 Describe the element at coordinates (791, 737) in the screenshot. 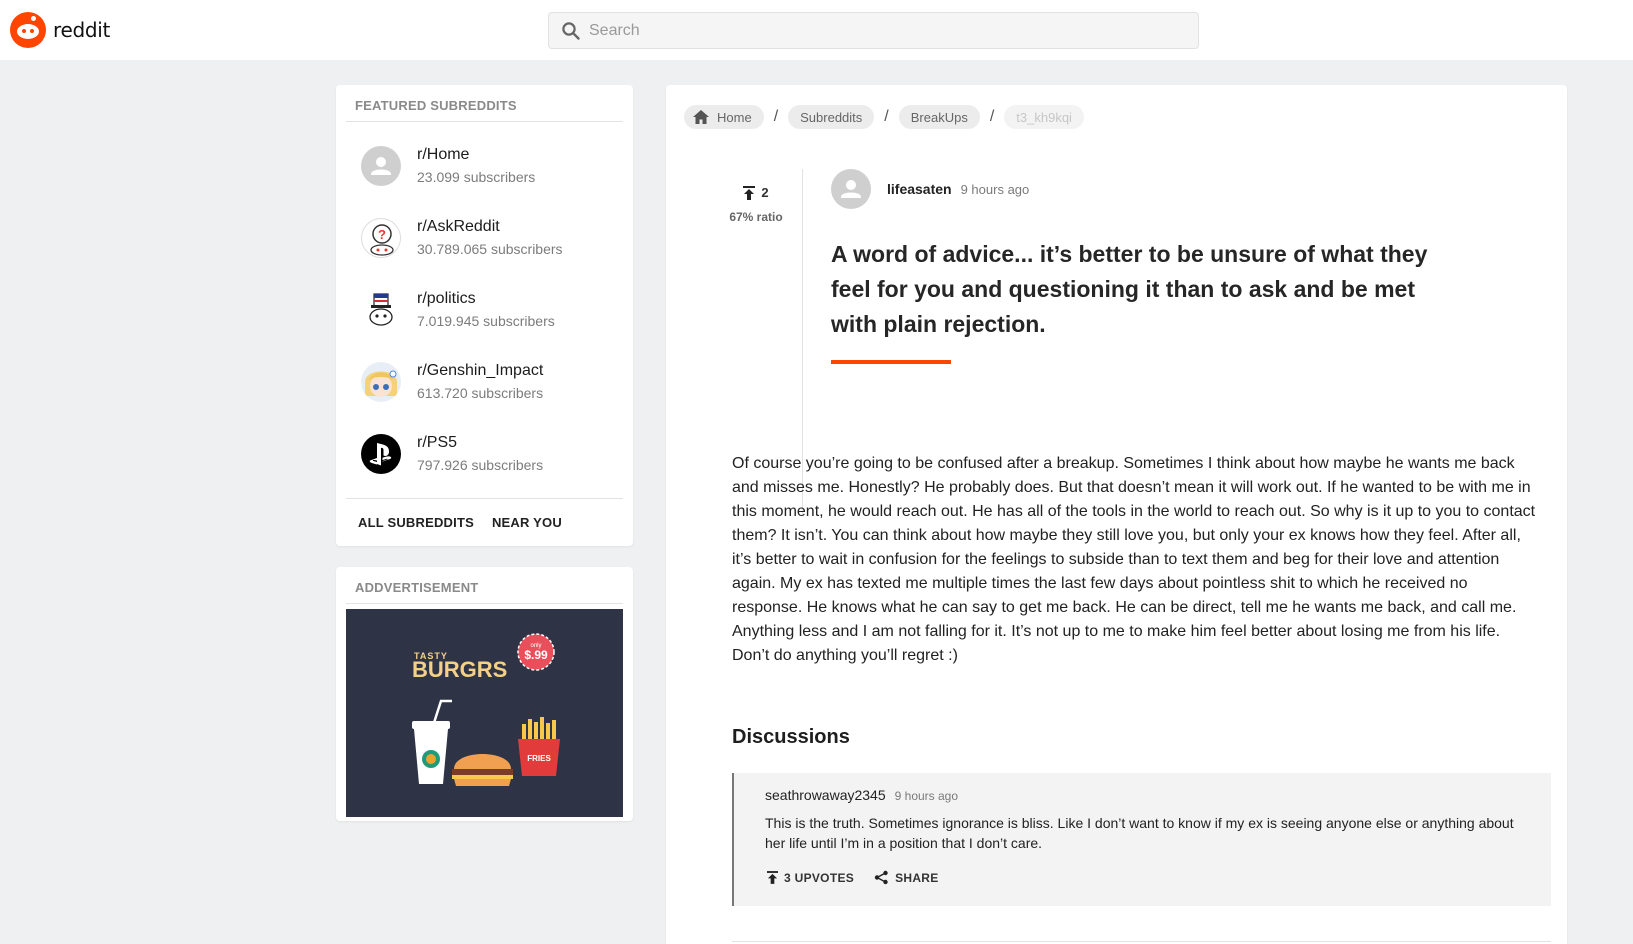

I see `discussions-heading: Discussions` at that location.